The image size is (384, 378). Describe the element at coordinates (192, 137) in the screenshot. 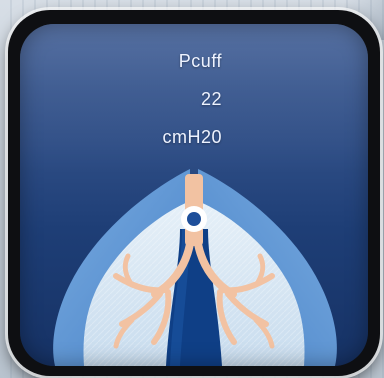

I see `parameter-unit: cmH20` at that location.